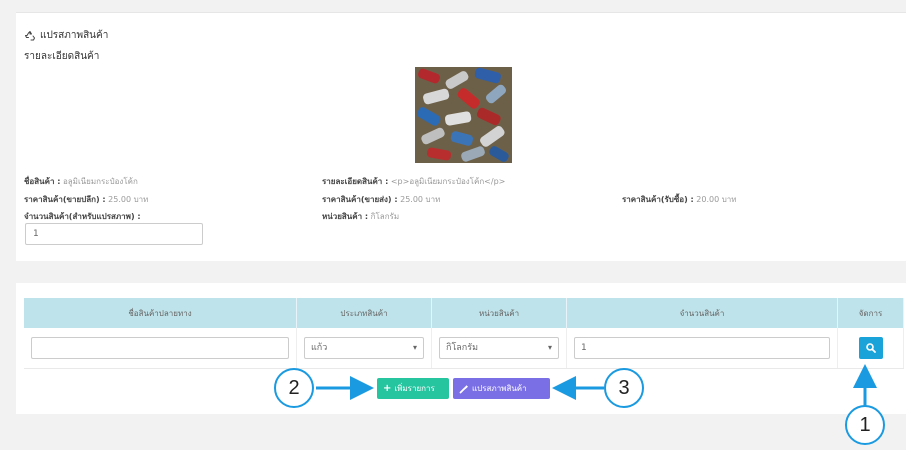  I want to click on callout-arrows, so click(596, 386).